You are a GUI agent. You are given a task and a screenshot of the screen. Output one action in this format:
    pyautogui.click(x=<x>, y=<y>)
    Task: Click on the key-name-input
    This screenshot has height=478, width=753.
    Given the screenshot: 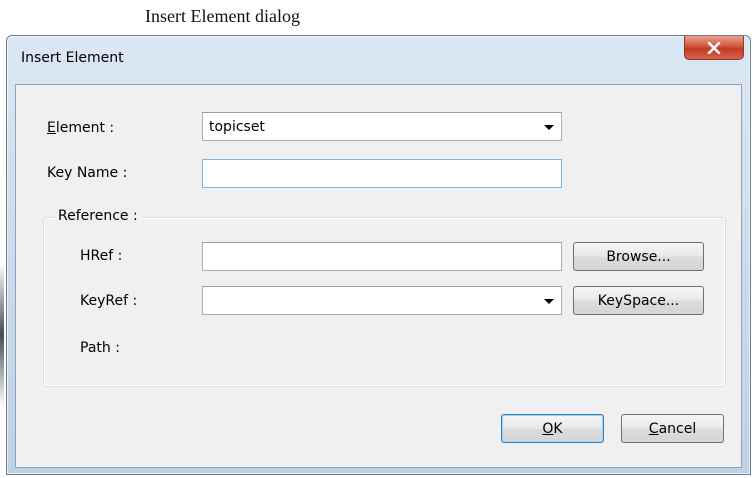 What is the action you would take?
    pyautogui.click(x=382, y=173)
    